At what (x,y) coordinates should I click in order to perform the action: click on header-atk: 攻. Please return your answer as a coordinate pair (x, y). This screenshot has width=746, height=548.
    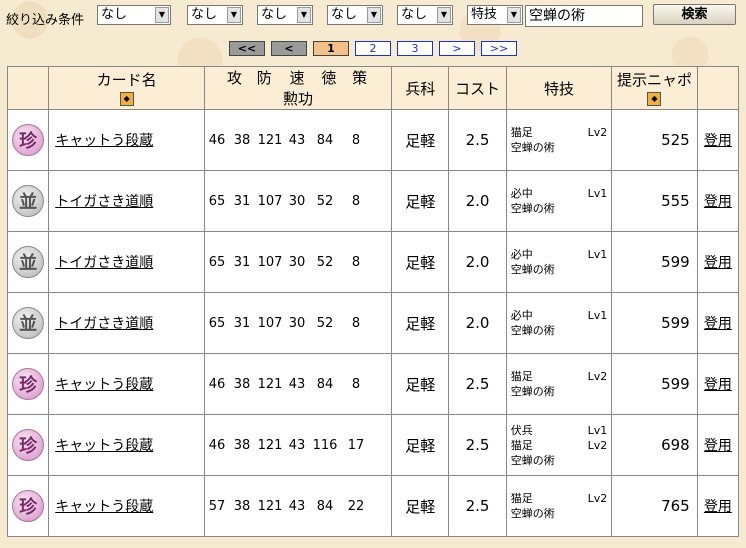
    Looking at the image, I should click on (234, 78).